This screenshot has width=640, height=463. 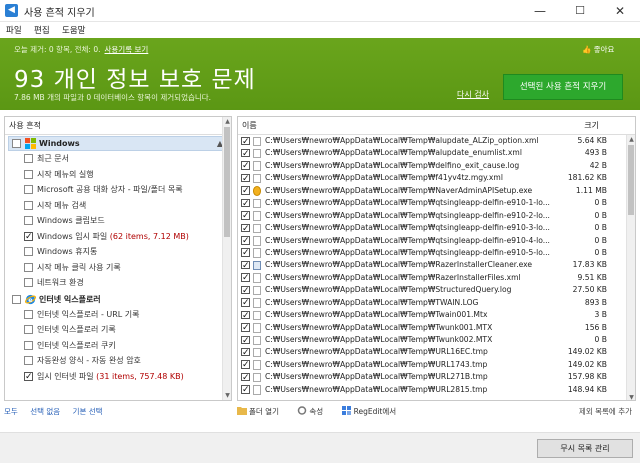 I want to click on category-internet-explorer: e 인터넷 익스플로러, so click(x=118, y=299).